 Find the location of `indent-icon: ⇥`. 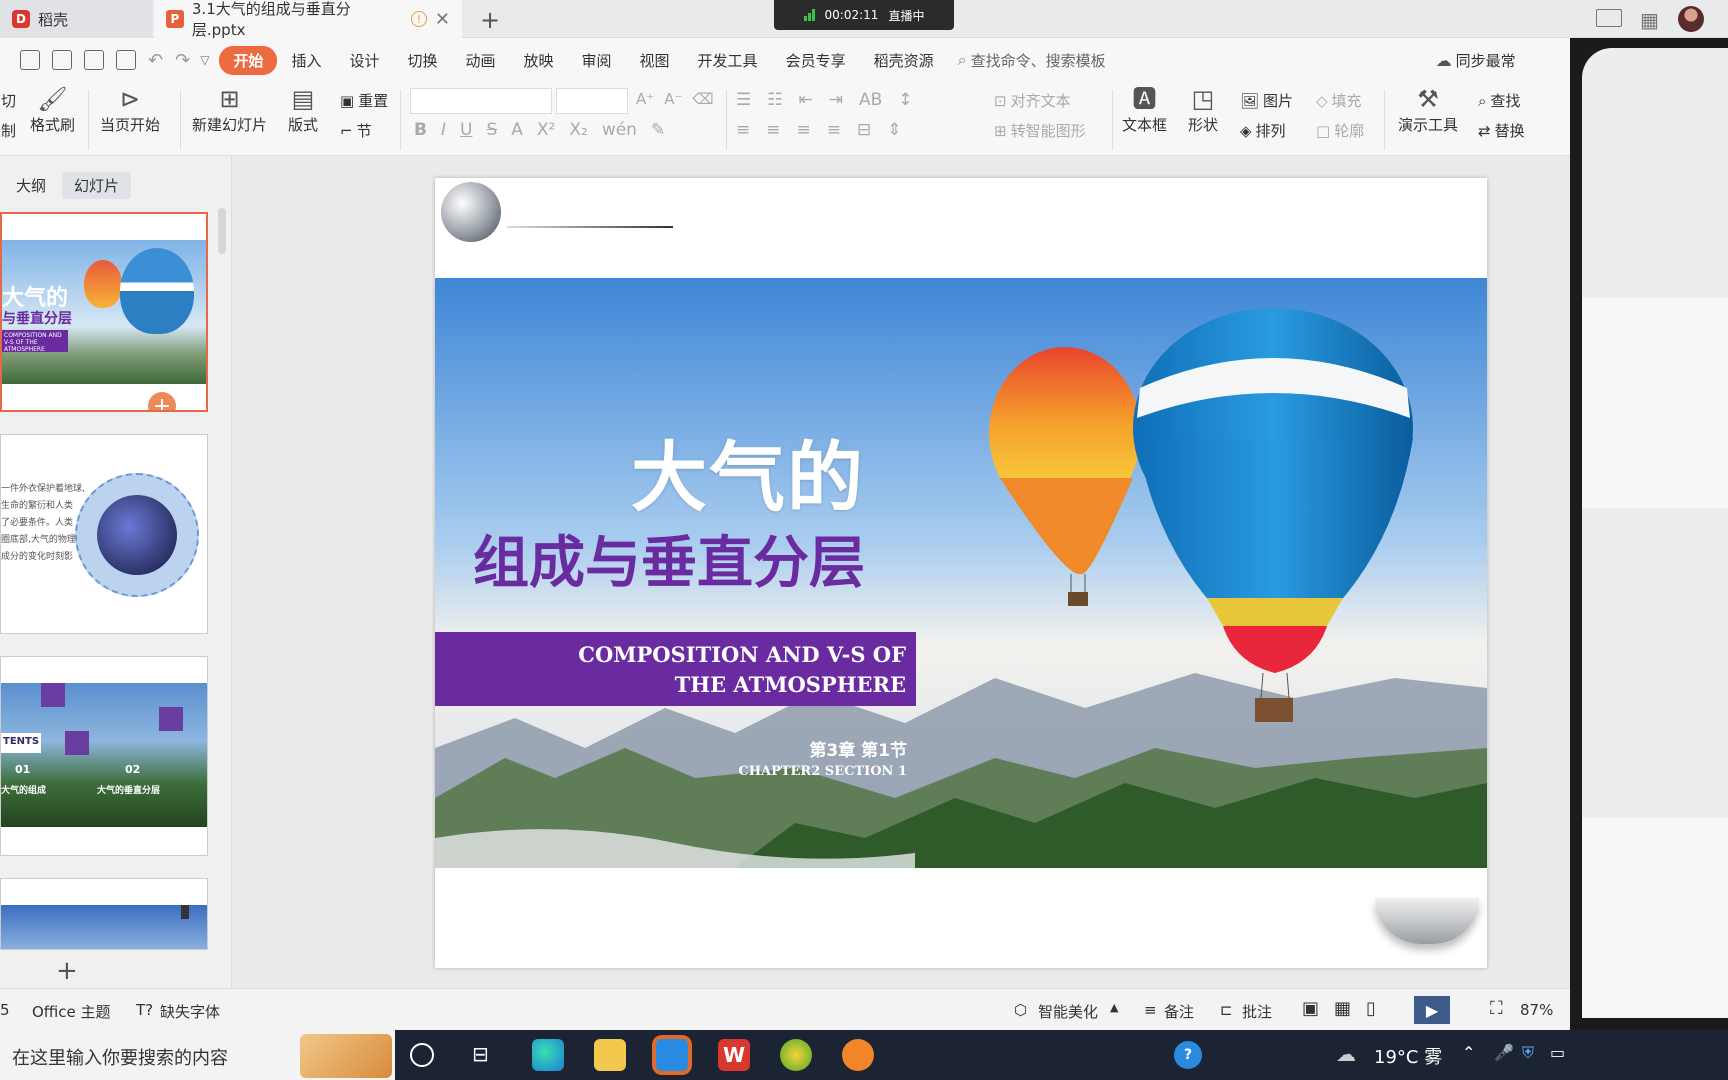

indent-icon: ⇥ is located at coordinates (836, 100).